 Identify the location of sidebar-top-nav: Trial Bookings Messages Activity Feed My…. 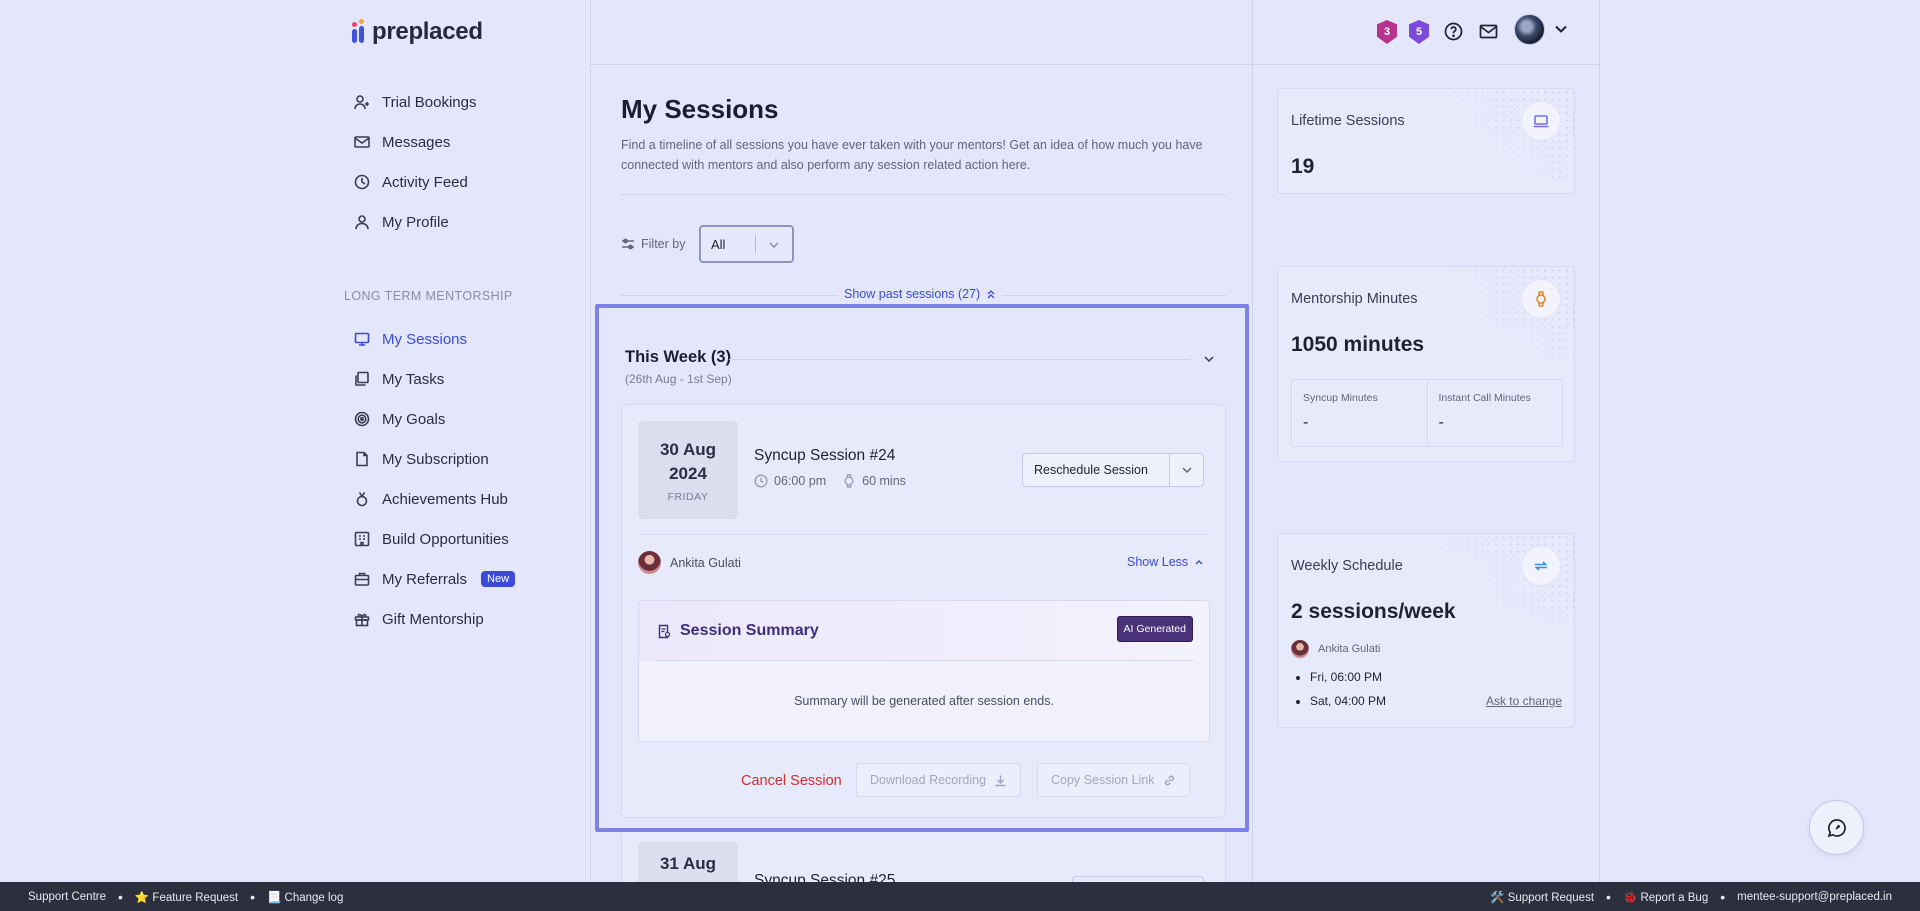
(464, 162).